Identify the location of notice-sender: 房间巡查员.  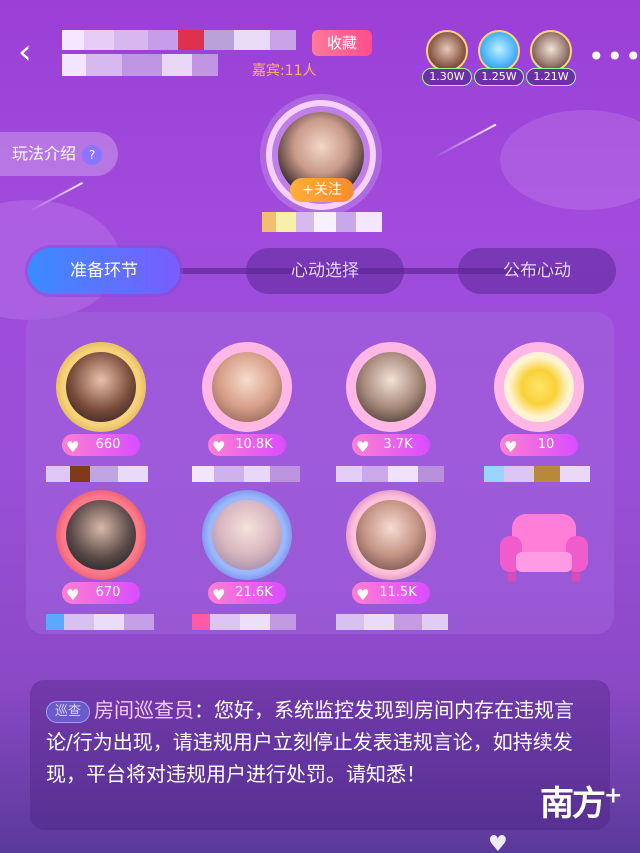
(144, 710).